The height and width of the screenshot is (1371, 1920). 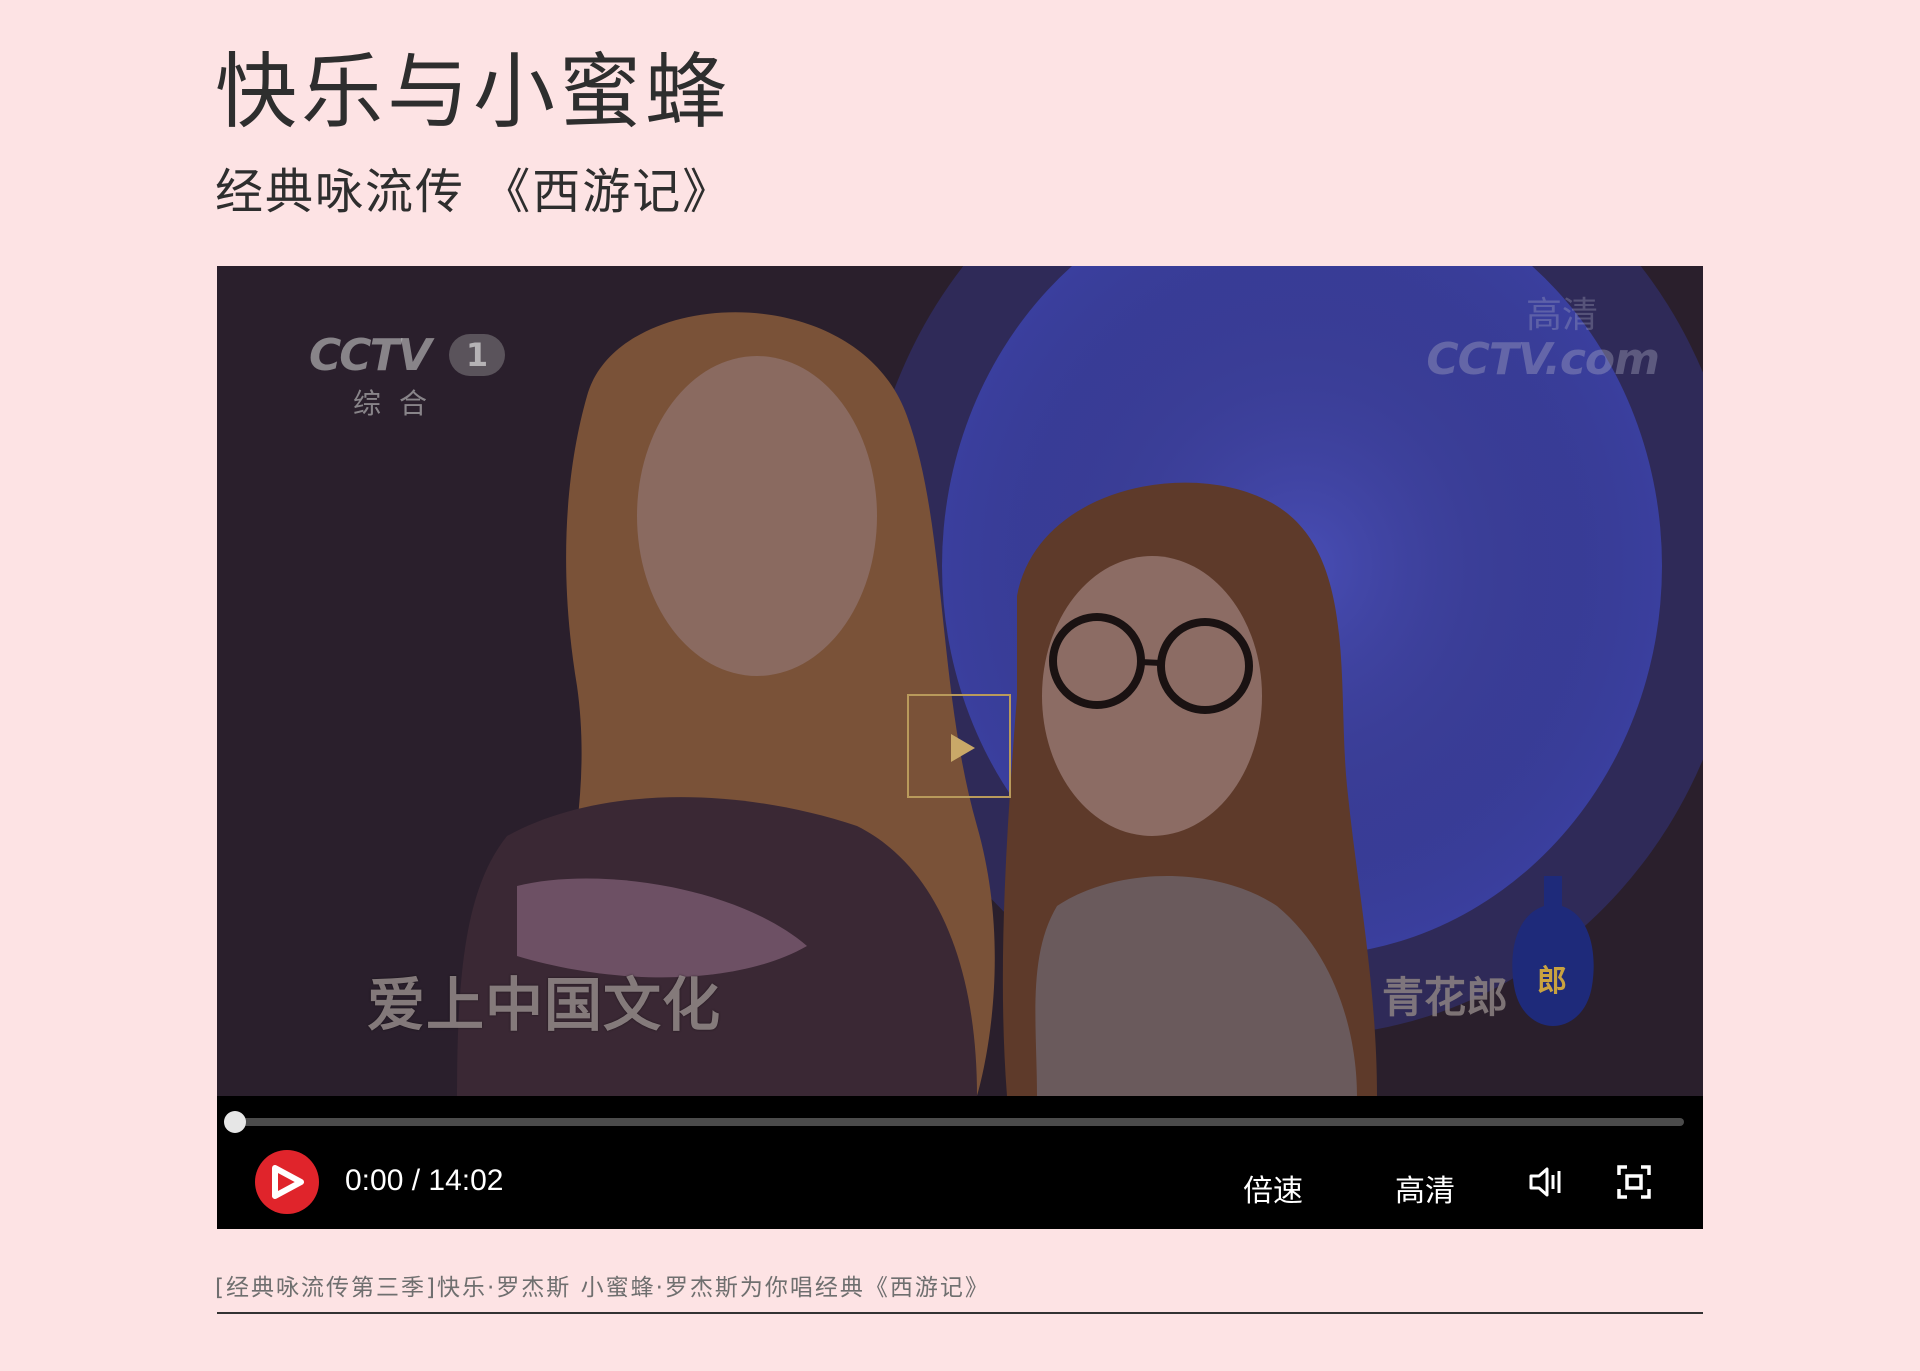 I want to click on play-icon, so click(x=963, y=748).